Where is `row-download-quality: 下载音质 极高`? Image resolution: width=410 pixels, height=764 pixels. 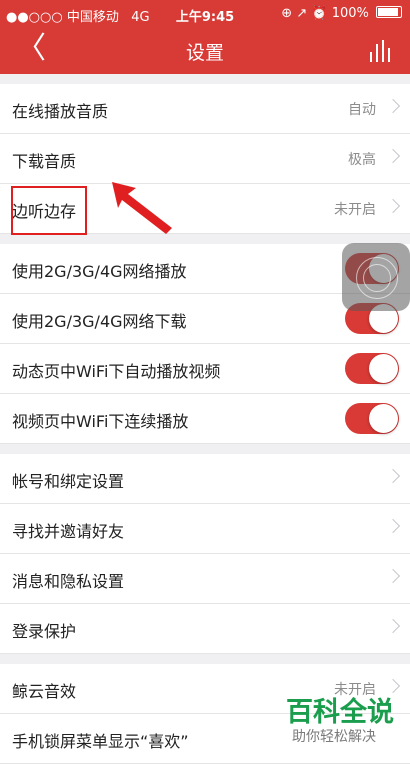
row-download-quality: 下载音质 极高 is located at coordinates (205, 159).